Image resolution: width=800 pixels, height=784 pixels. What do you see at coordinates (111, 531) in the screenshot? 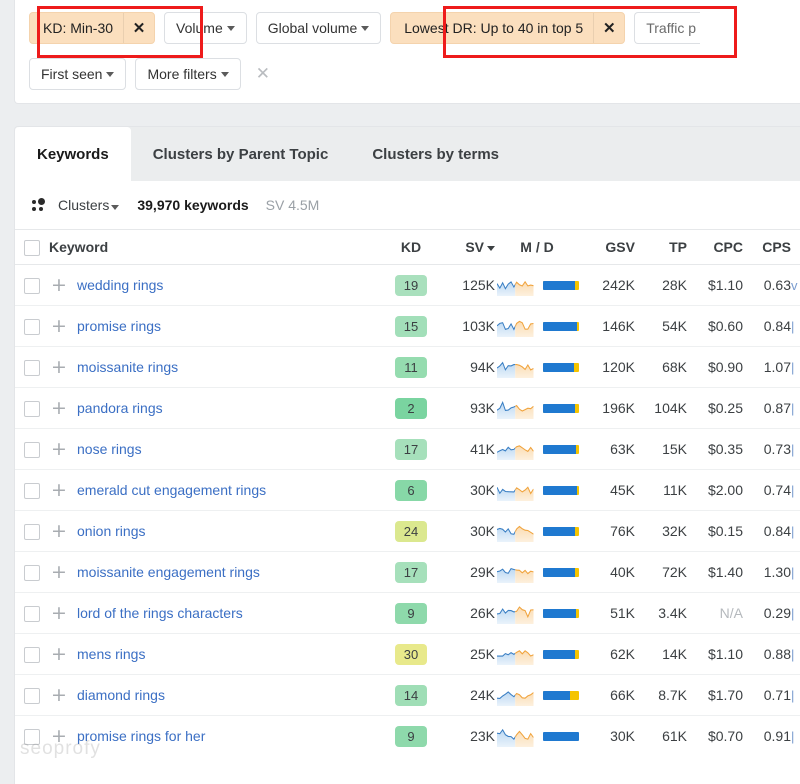
I see `keyword-link: onion rings` at bounding box center [111, 531].